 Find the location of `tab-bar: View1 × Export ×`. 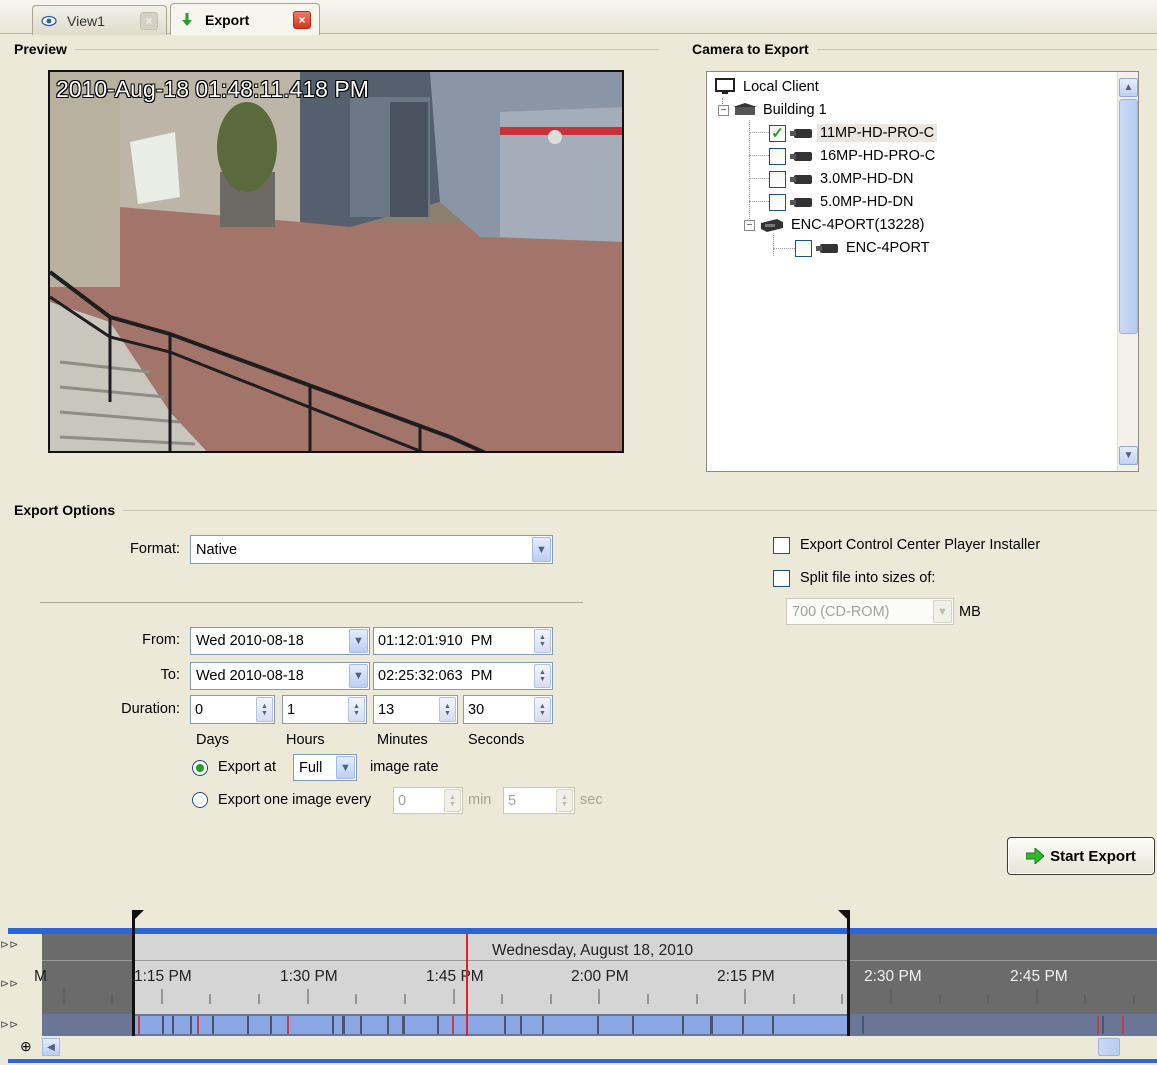

tab-bar: View1 × Export × is located at coordinates (578, 17).